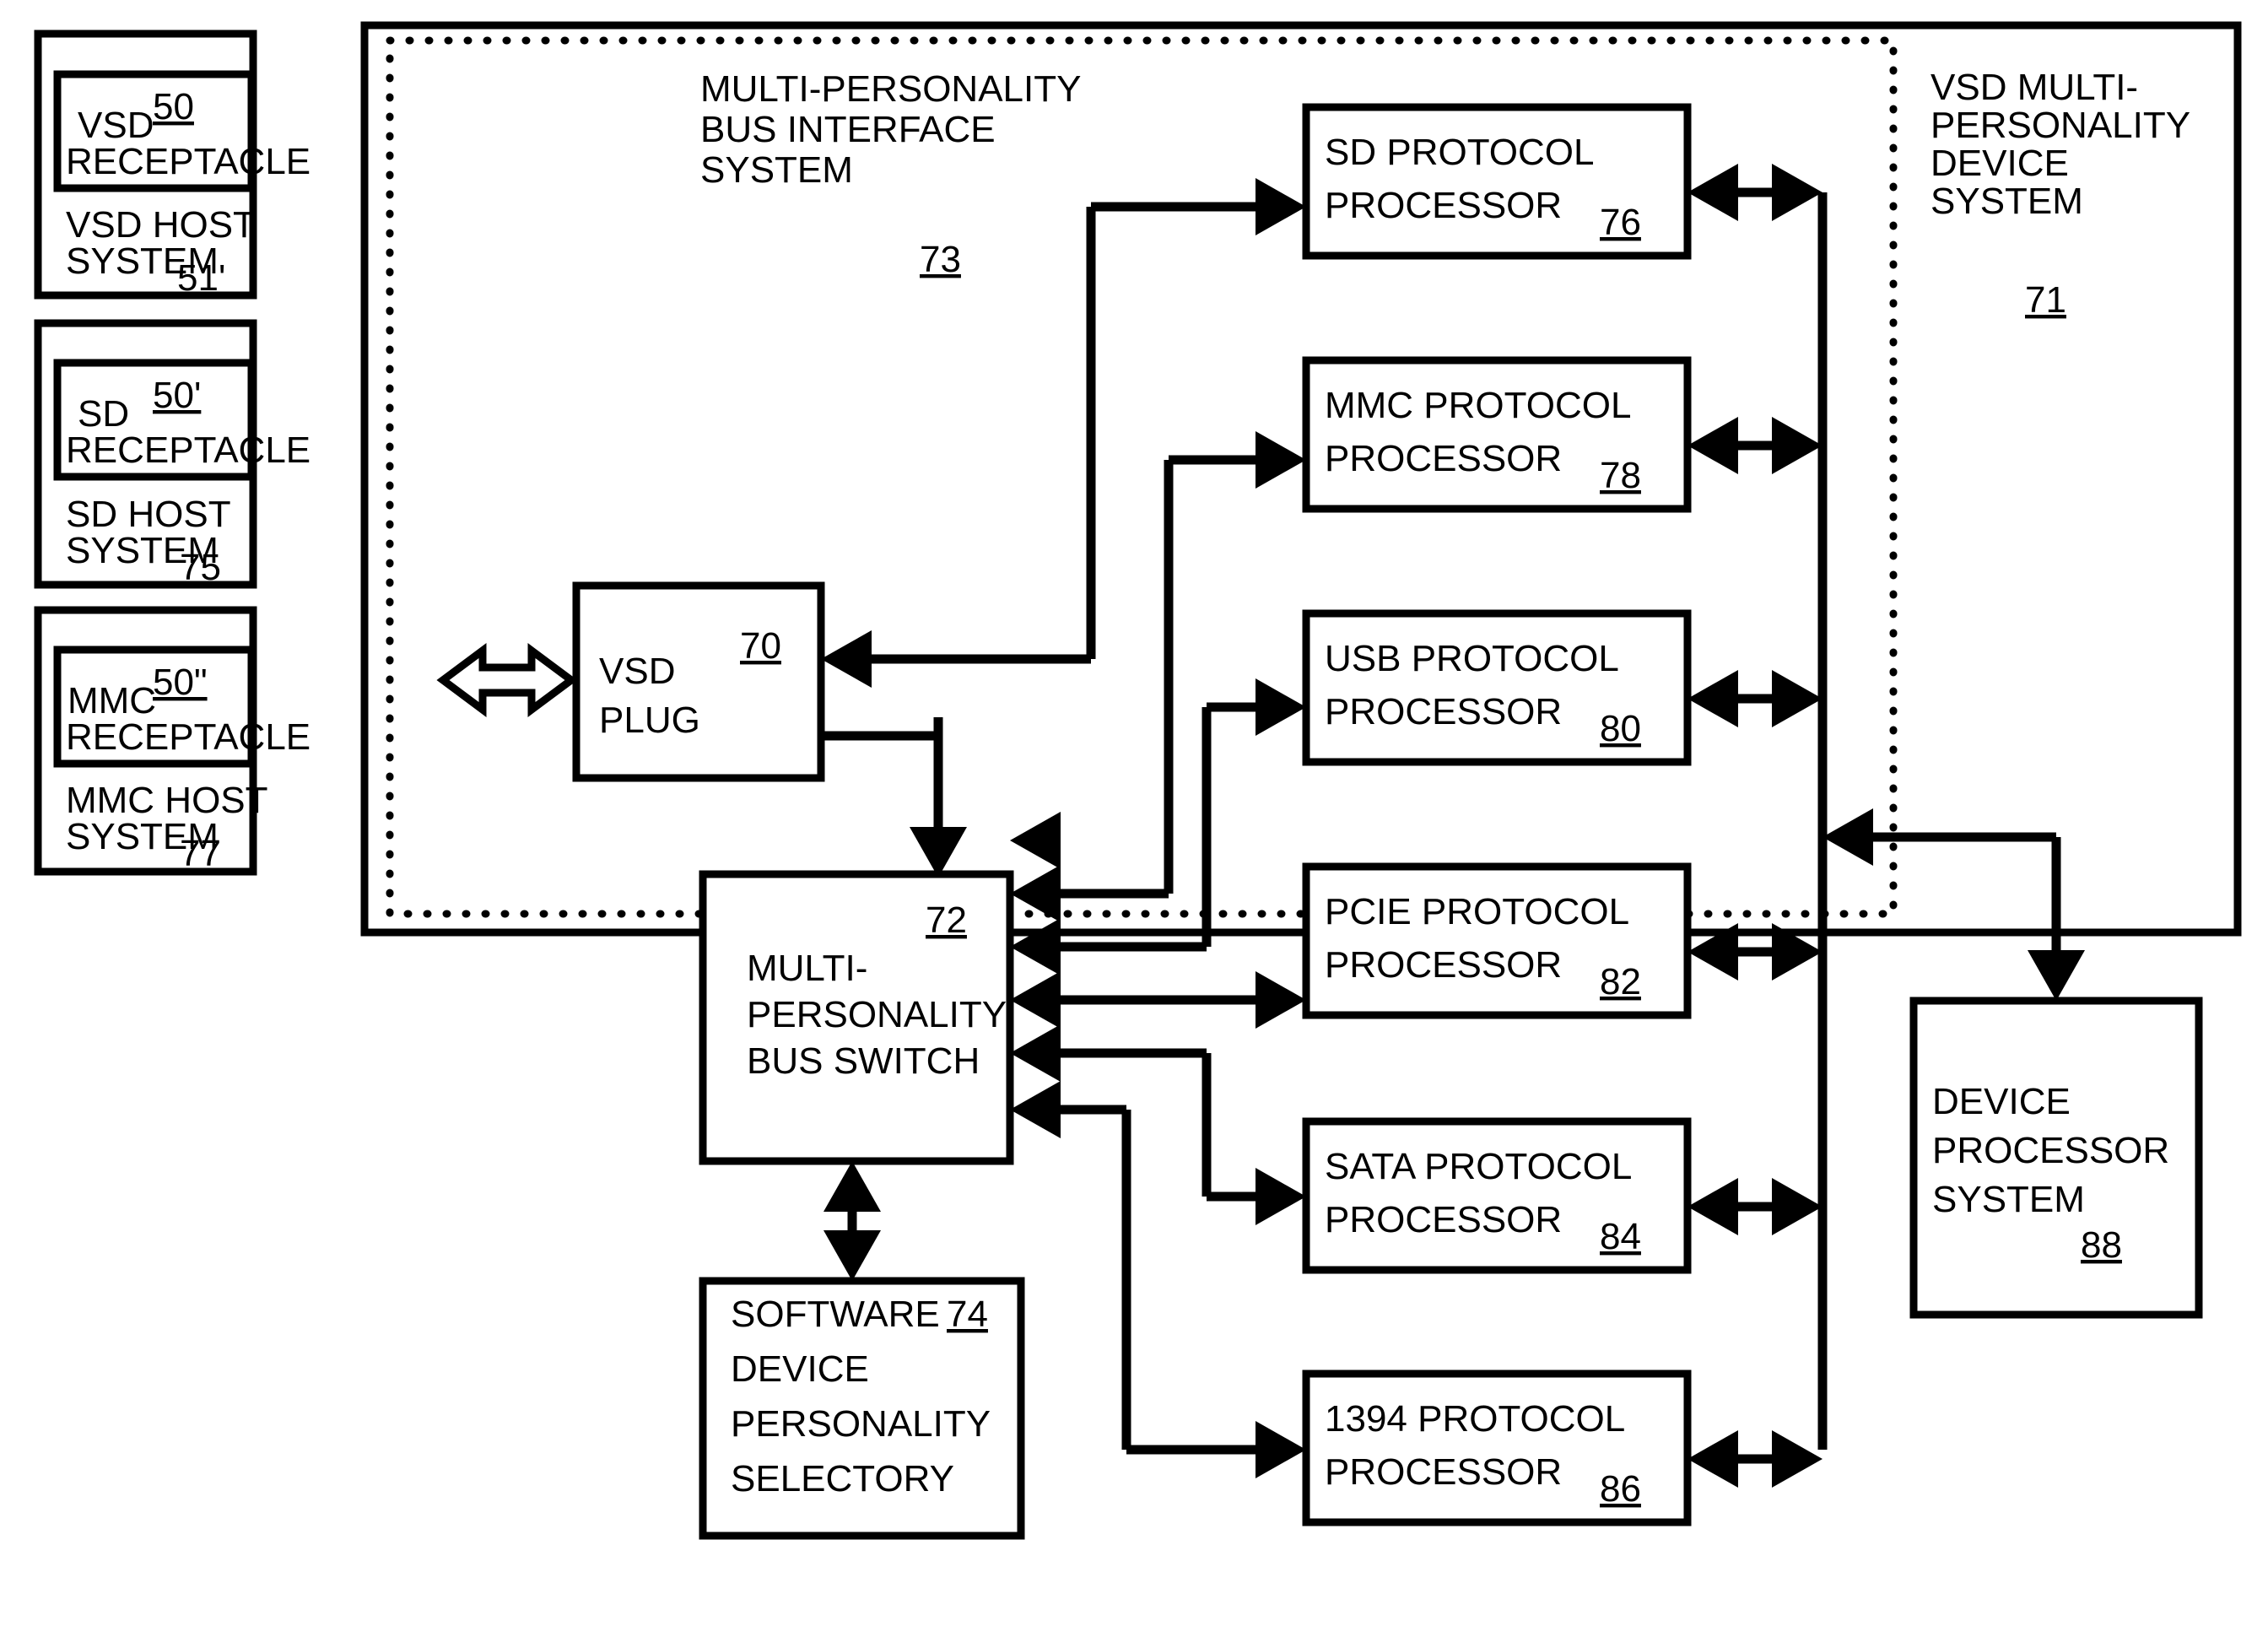  I want to click on device-processor-system-line1: DEVICE, so click(2001, 1101).